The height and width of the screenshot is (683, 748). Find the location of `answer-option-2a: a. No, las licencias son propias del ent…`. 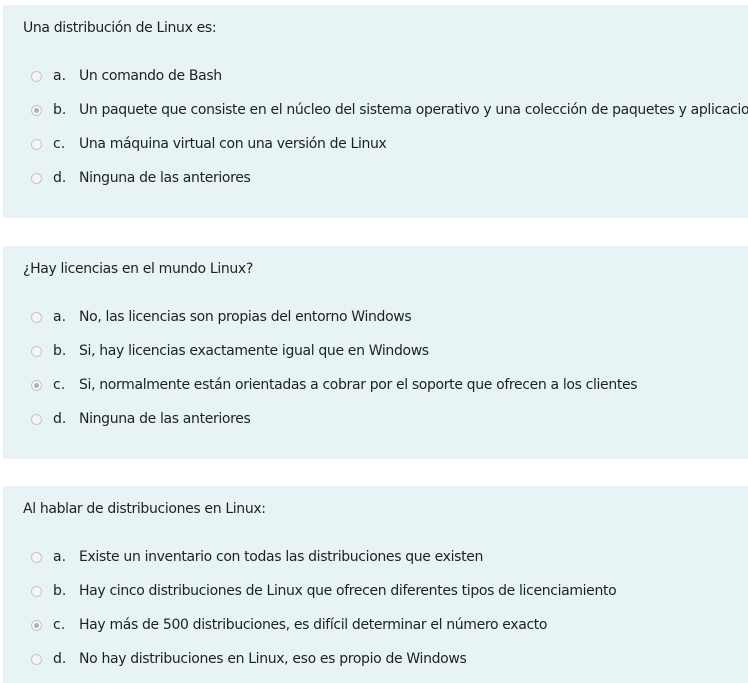

answer-option-2a: a. No, las licencias son propias del ent… is located at coordinates (375, 319).